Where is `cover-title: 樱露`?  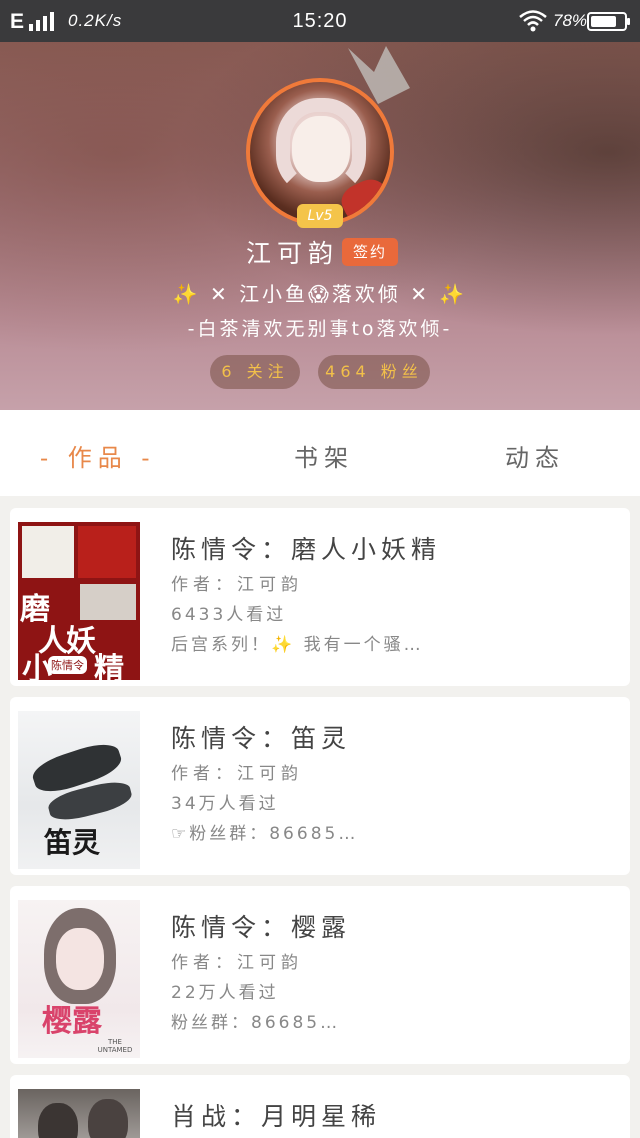
cover-title: 樱露 is located at coordinates (72, 1021).